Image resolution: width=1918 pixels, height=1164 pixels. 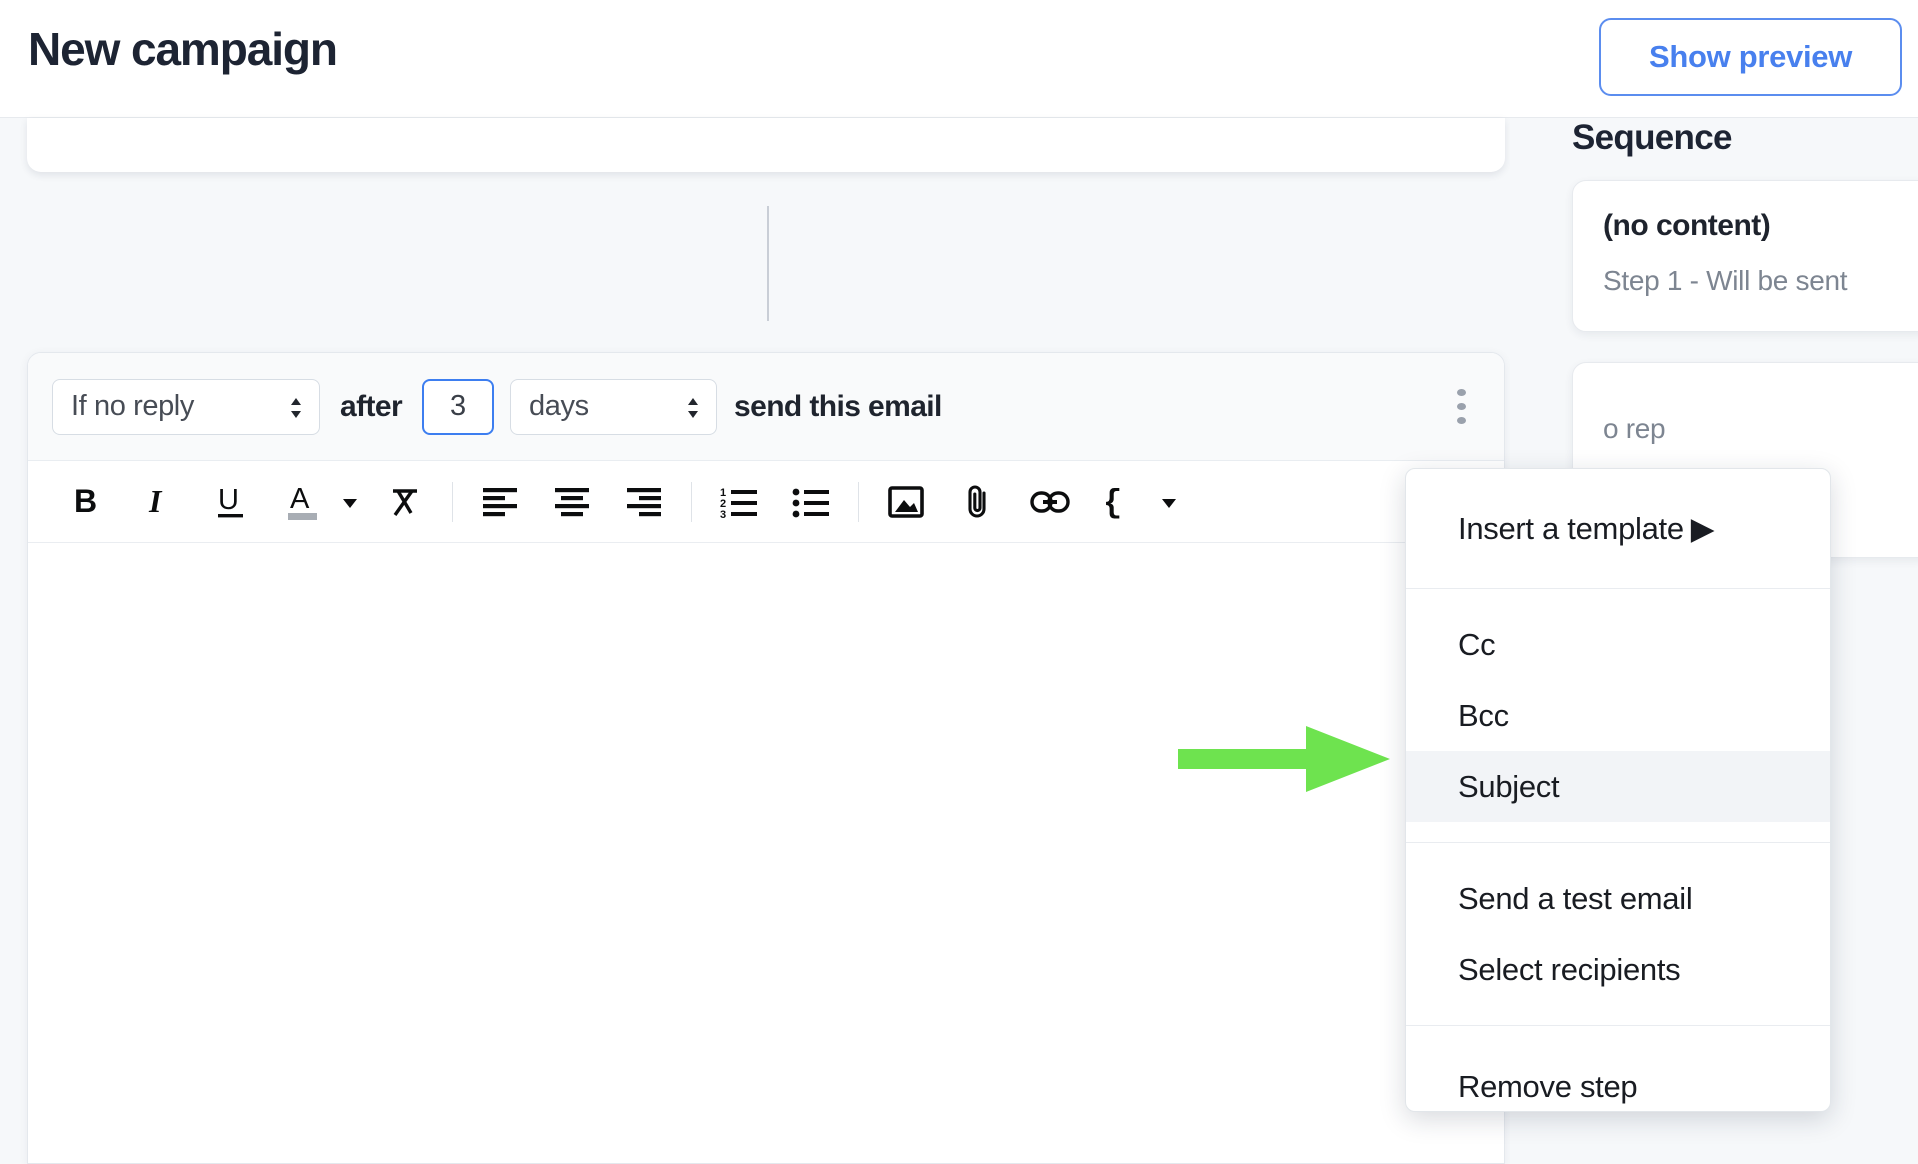 What do you see at coordinates (1284, 759) in the screenshot?
I see `annotation-arrow-icon` at bounding box center [1284, 759].